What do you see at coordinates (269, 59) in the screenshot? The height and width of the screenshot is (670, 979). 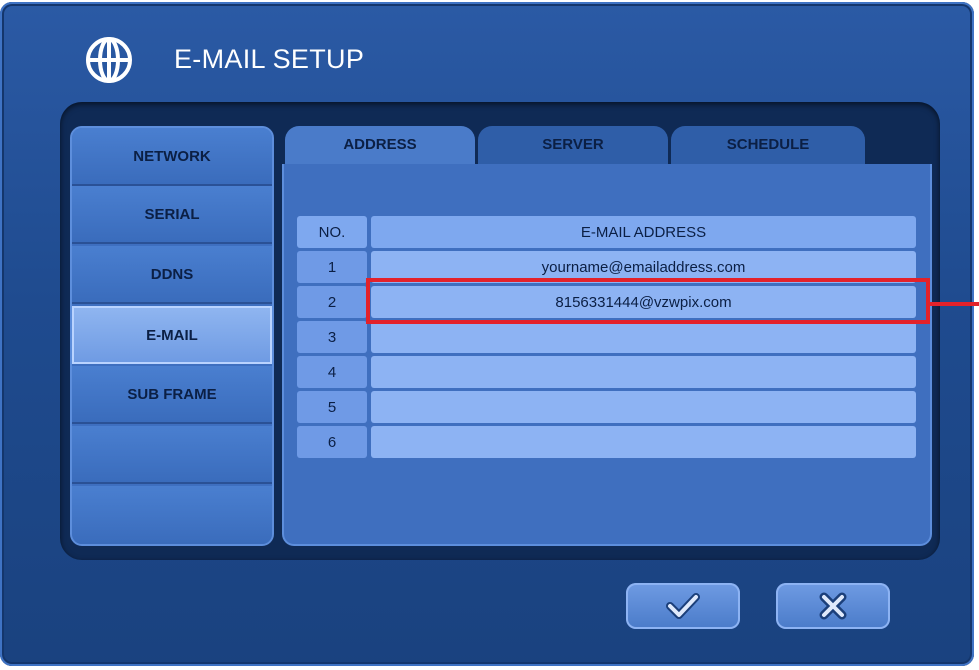 I see `page-title: E-MAIL SETUP` at bounding box center [269, 59].